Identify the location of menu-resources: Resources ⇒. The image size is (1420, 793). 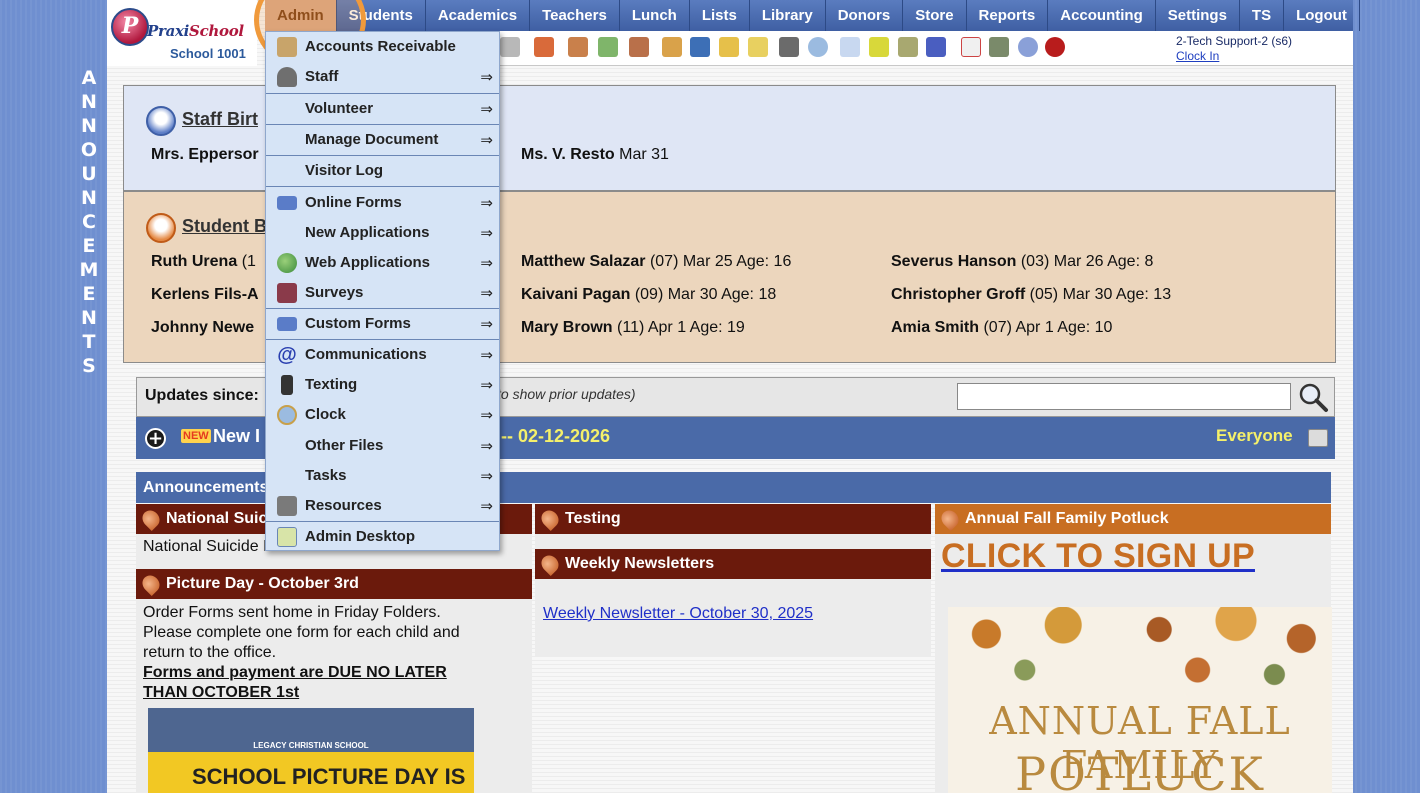
(382, 506).